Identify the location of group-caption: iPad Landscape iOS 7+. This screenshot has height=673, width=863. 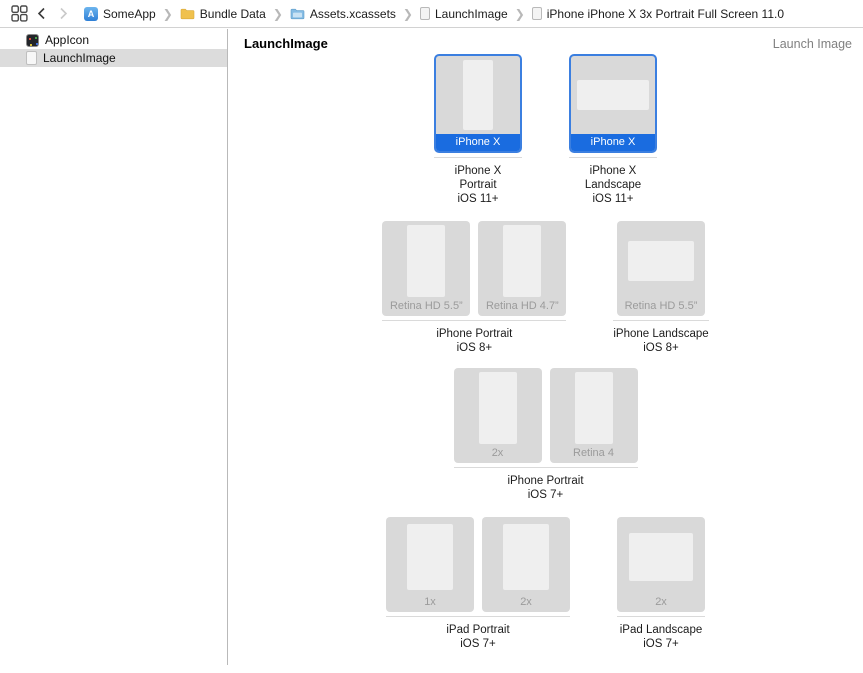
(661, 637).